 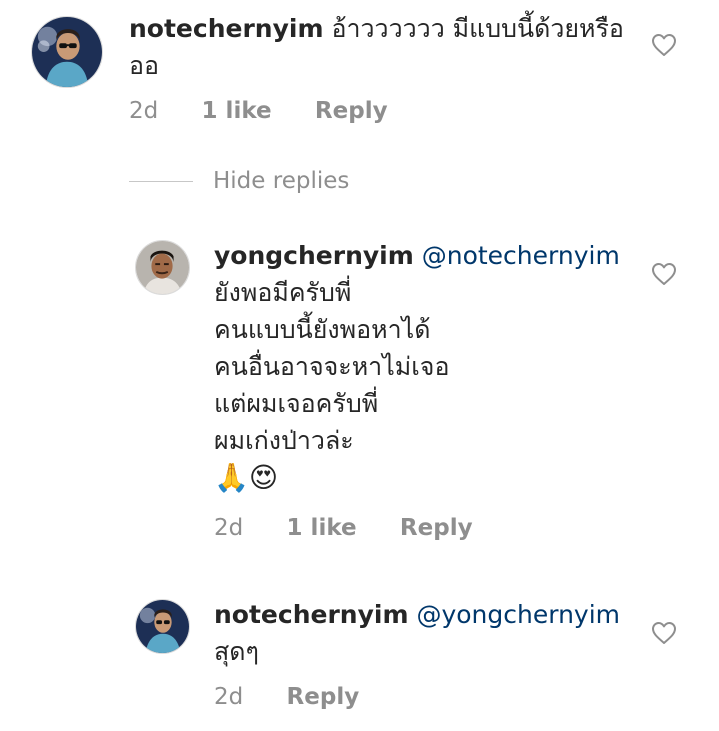 What do you see at coordinates (314, 255) in the screenshot?
I see `comment-username: yongchernyim` at bounding box center [314, 255].